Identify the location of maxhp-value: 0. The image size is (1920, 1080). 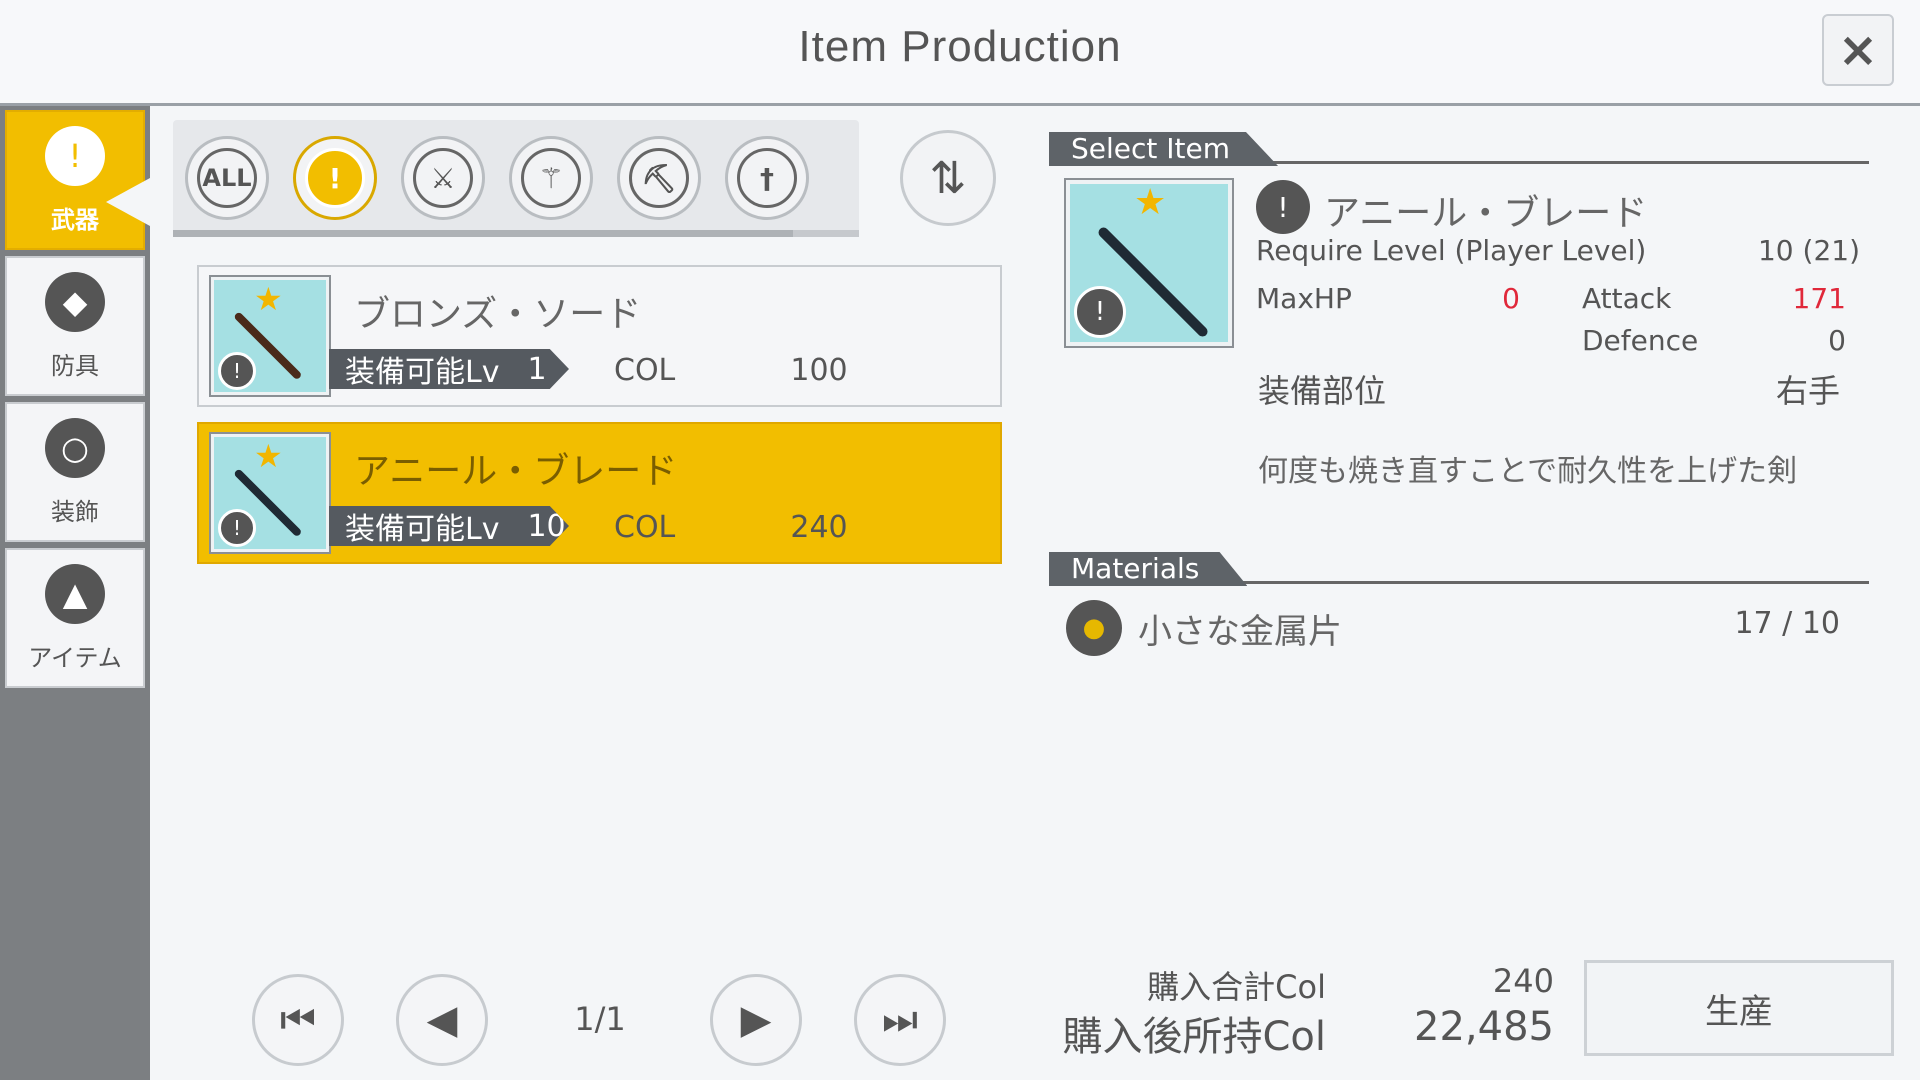
(1511, 298).